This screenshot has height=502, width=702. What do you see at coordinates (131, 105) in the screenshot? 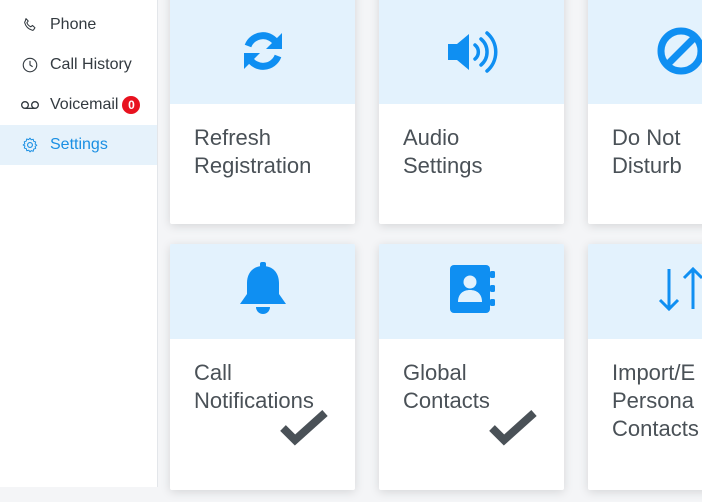
I see `voicemail-count-badge: 0` at bounding box center [131, 105].